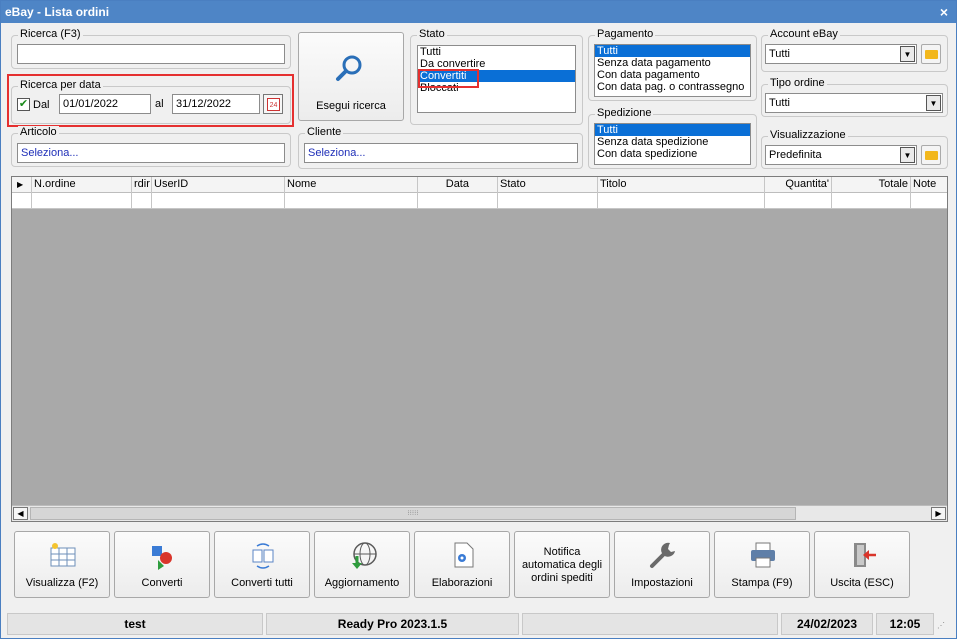 The image size is (957, 639). Describe the element at coordinates (479, 201) in the screenshot. I see `table-row` at that location.